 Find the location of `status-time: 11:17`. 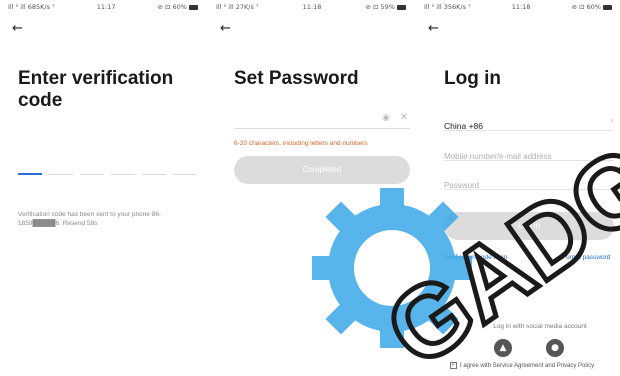

status-time: 11:17 is located at coordinates (106, 7).